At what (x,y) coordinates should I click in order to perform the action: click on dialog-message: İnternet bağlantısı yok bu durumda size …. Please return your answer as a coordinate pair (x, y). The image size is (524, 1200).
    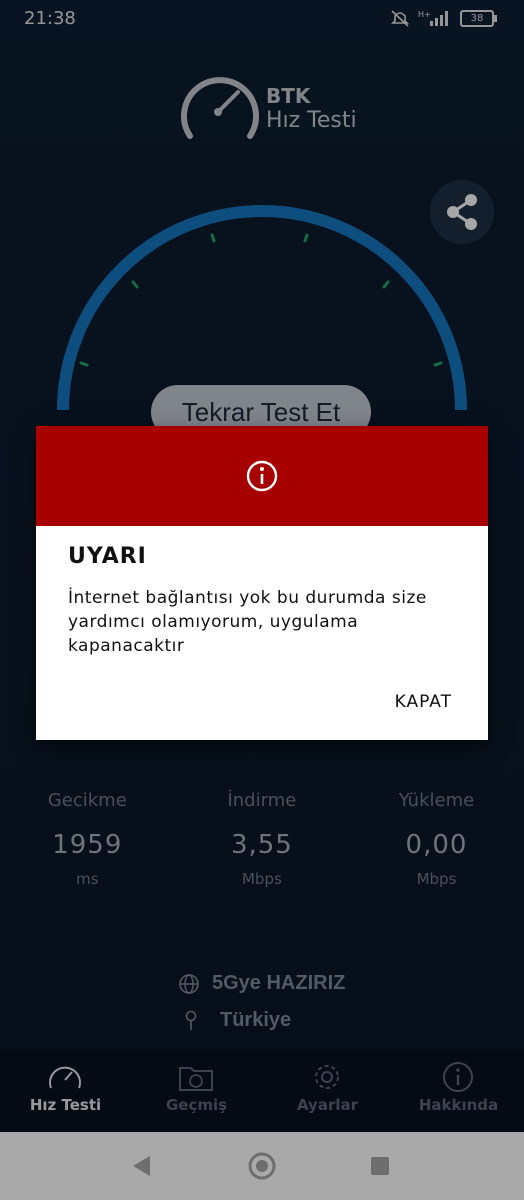
    Looking at the image, I should click on (247, 622).